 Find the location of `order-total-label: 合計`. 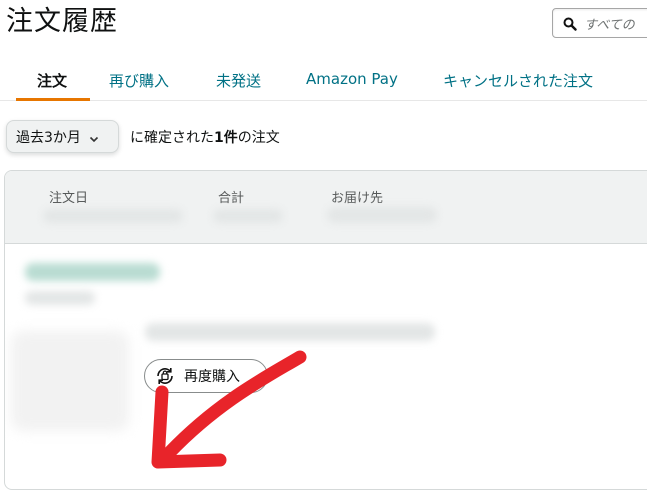

order-total-label: 合計 is located at coordinates (231, 198).